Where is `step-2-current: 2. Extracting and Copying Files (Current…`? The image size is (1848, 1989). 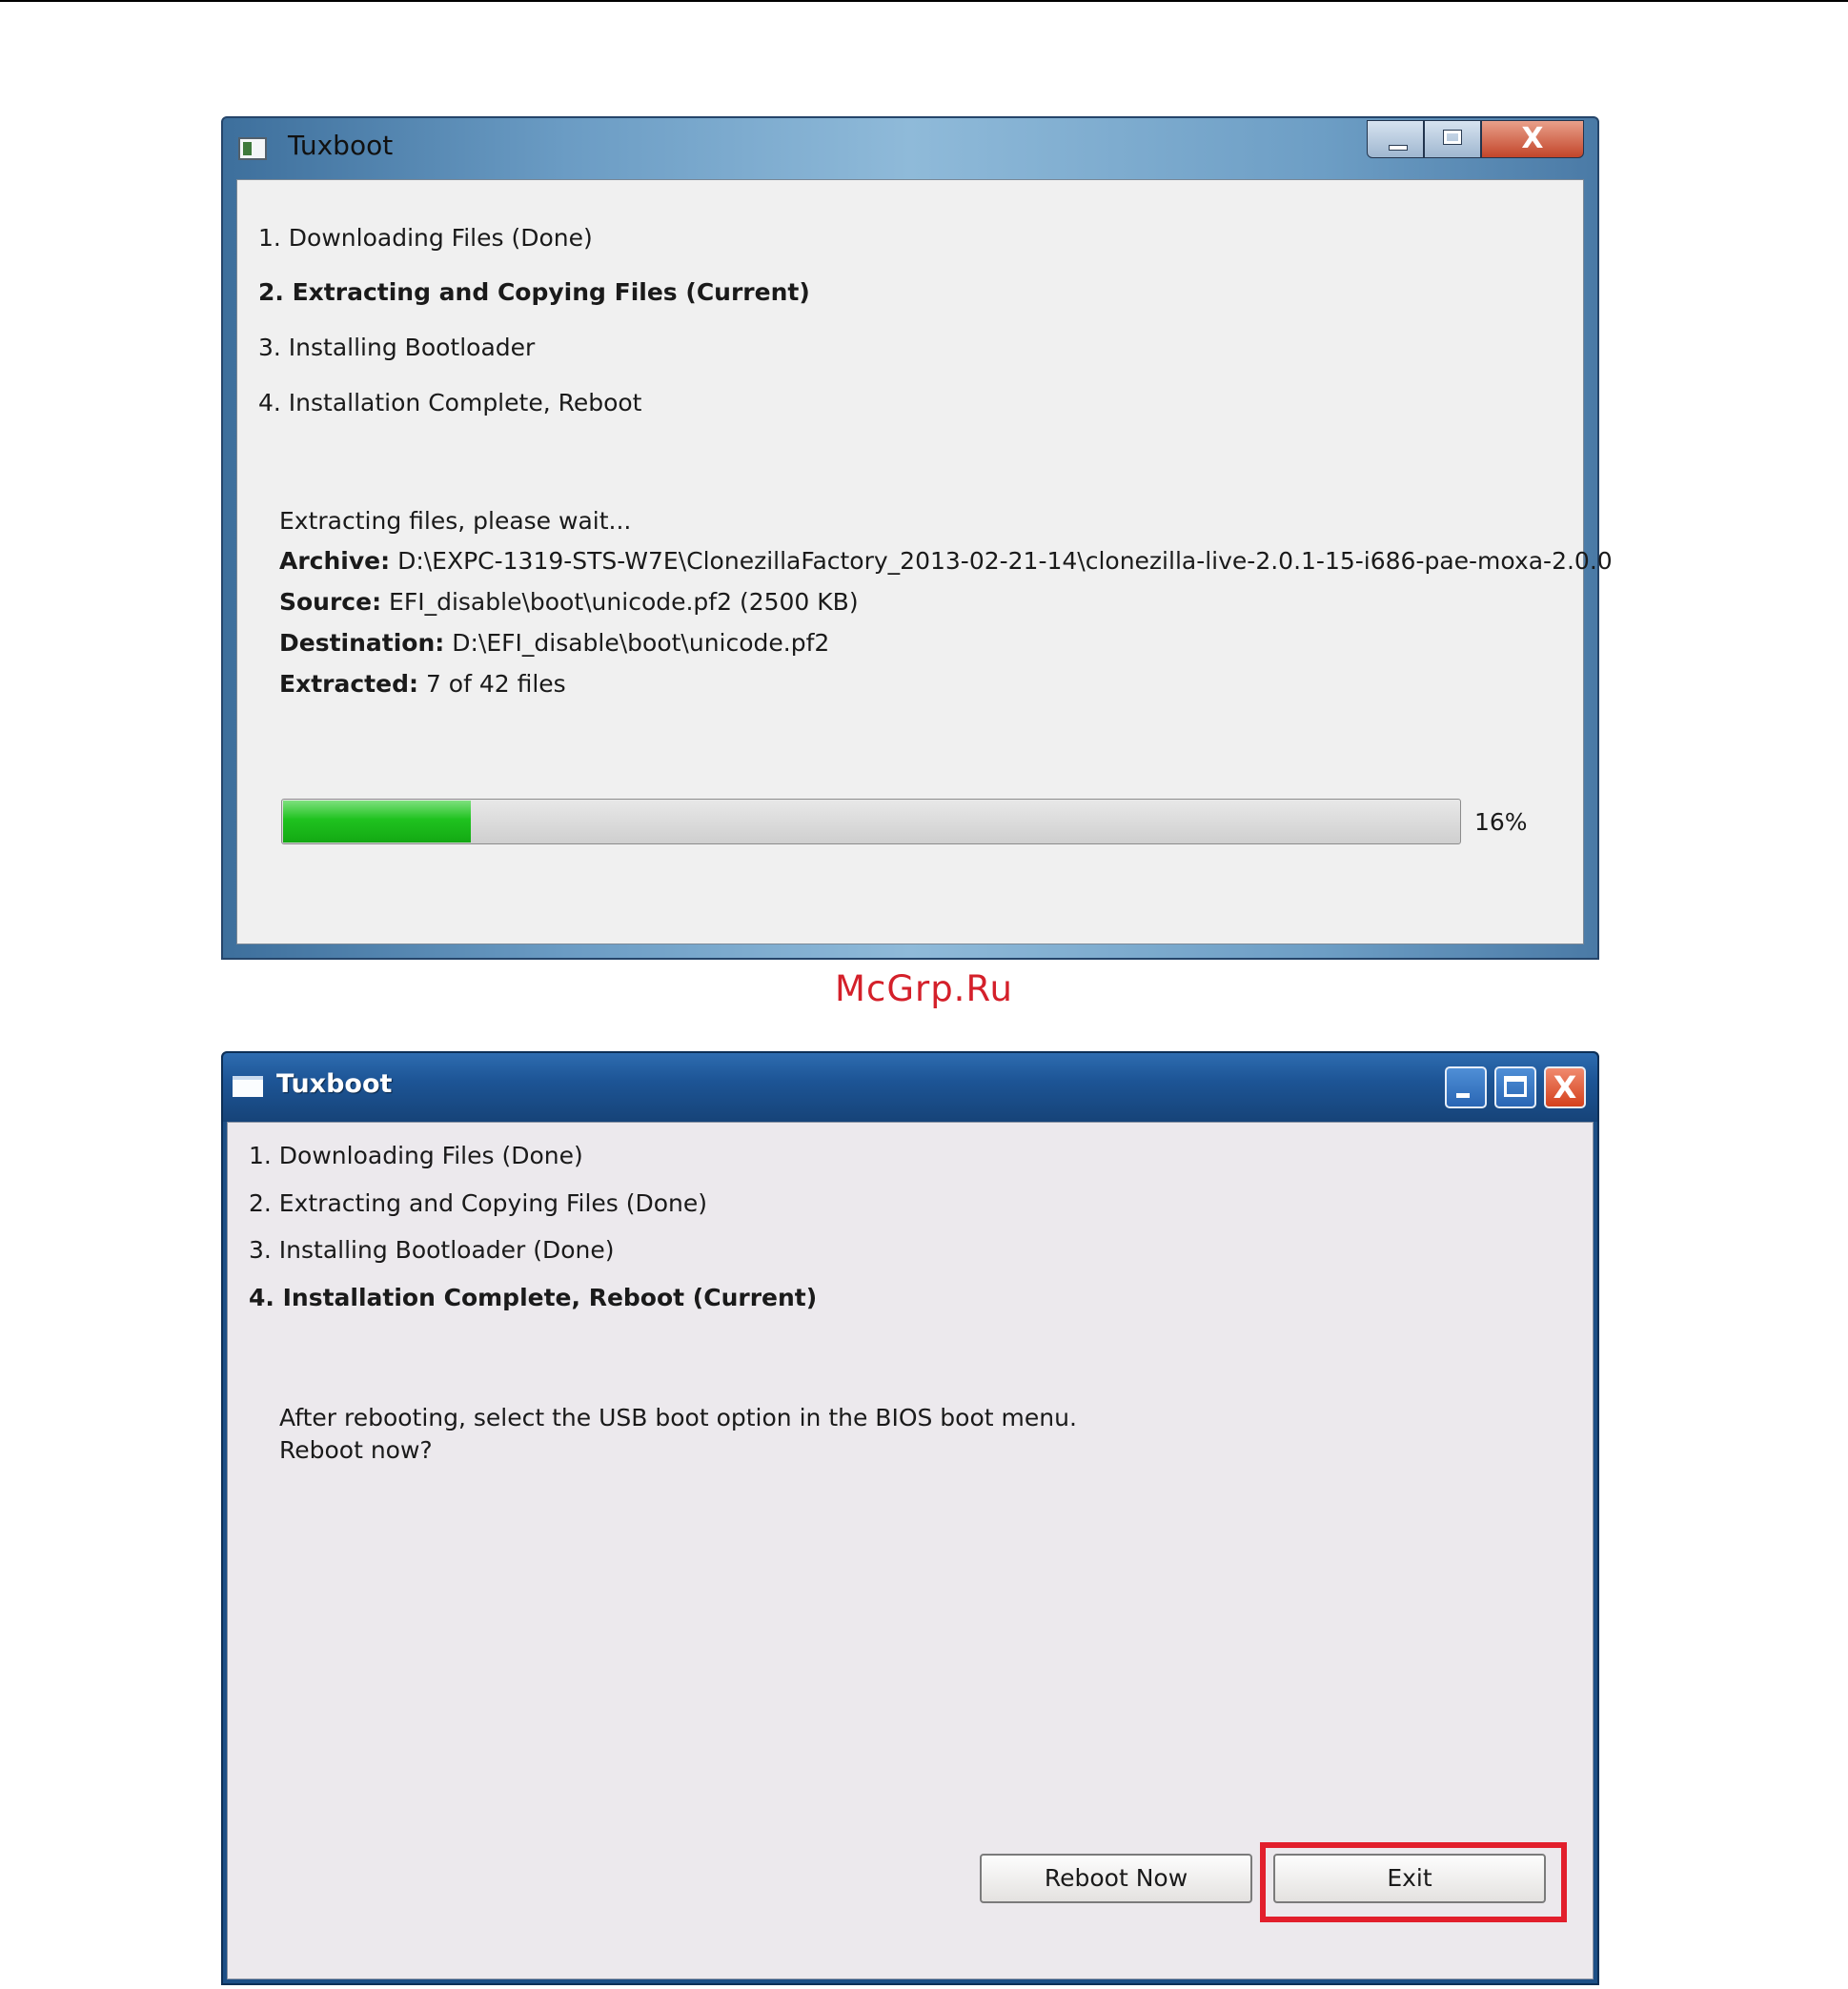
step-2-current: 2. Extracting and Copying Files (Current… is located at coordinates (534, 292).